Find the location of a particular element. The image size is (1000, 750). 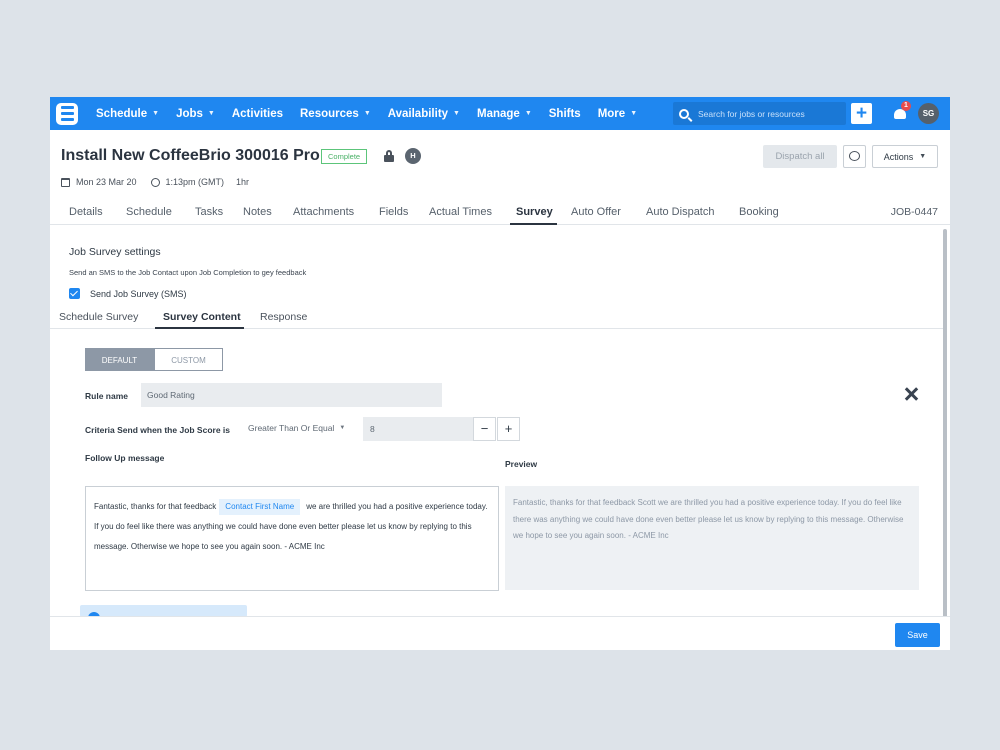

criteria-operator-select: Greater Than Or Equal ▼ is located at coordinates (296, 428).